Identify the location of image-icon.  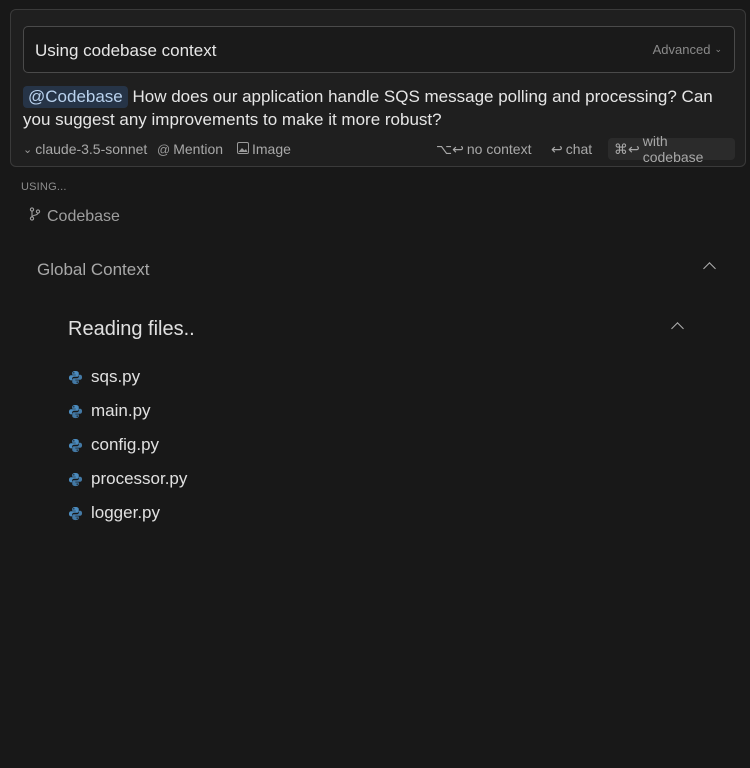
(243, 149).